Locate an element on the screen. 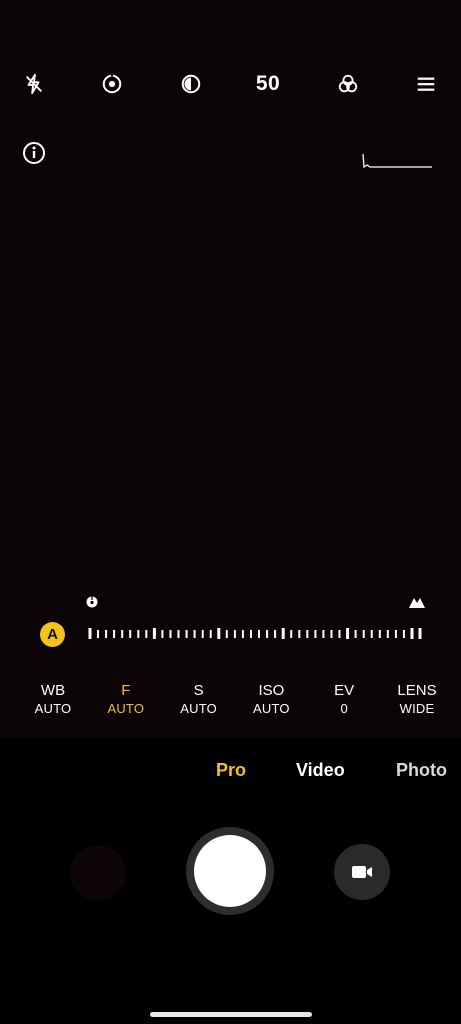  param-name: F is located at coordinates (126, 690).